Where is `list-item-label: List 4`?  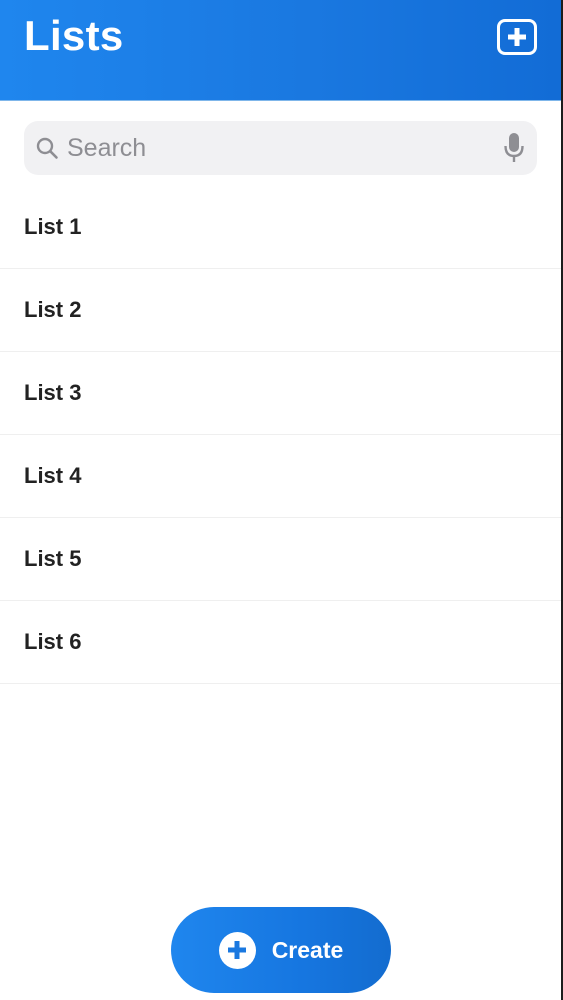
list-item-label: List 4 is located at coordinates (53, 475).